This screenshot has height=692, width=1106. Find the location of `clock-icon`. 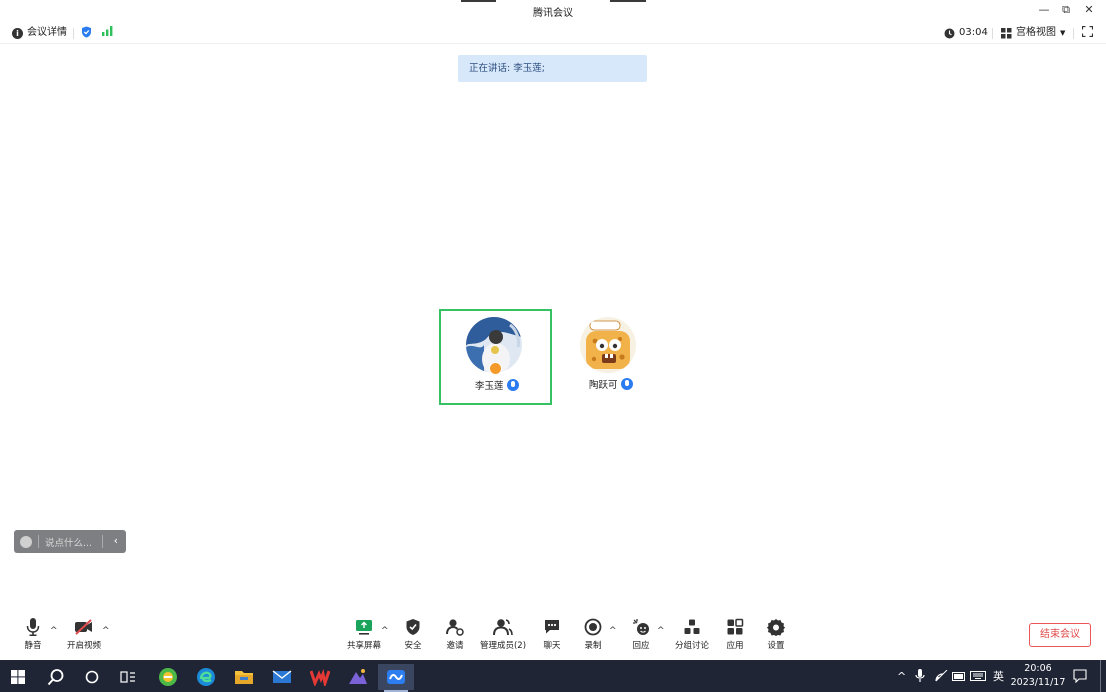

clock-icon is located at coordinates (949, 33).